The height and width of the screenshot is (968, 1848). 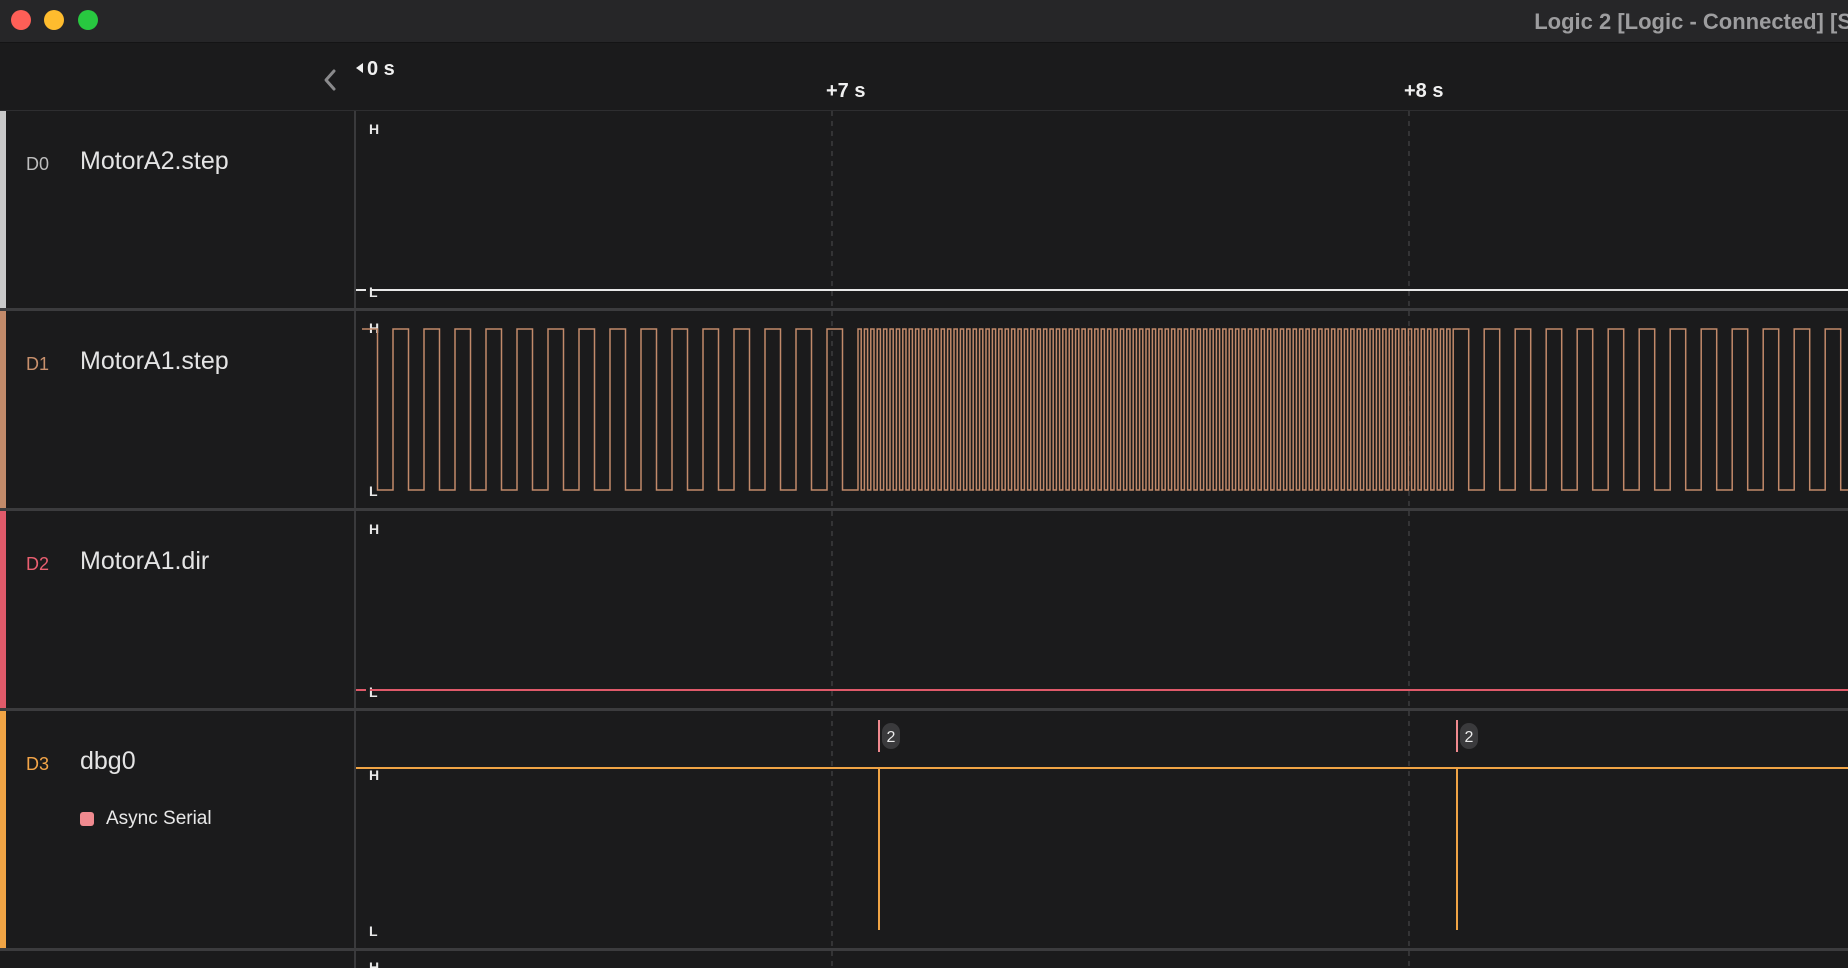 What do you see at coordinates (846, 91) in the screenshot?
I see `time-marker-label: +7 s` at bounding box center [846, 91].